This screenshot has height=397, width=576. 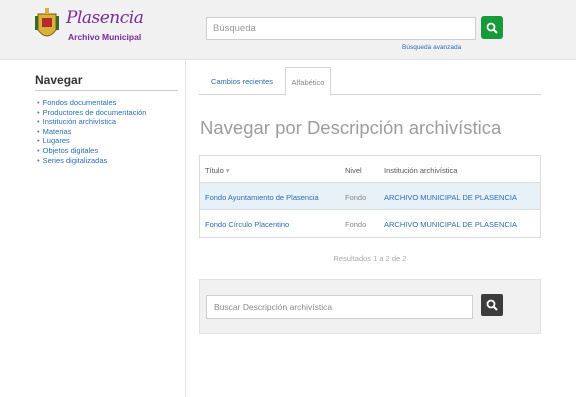 I want to click on results-count: Resultados 1 a 2 de 2, so click(x=370, y=258).